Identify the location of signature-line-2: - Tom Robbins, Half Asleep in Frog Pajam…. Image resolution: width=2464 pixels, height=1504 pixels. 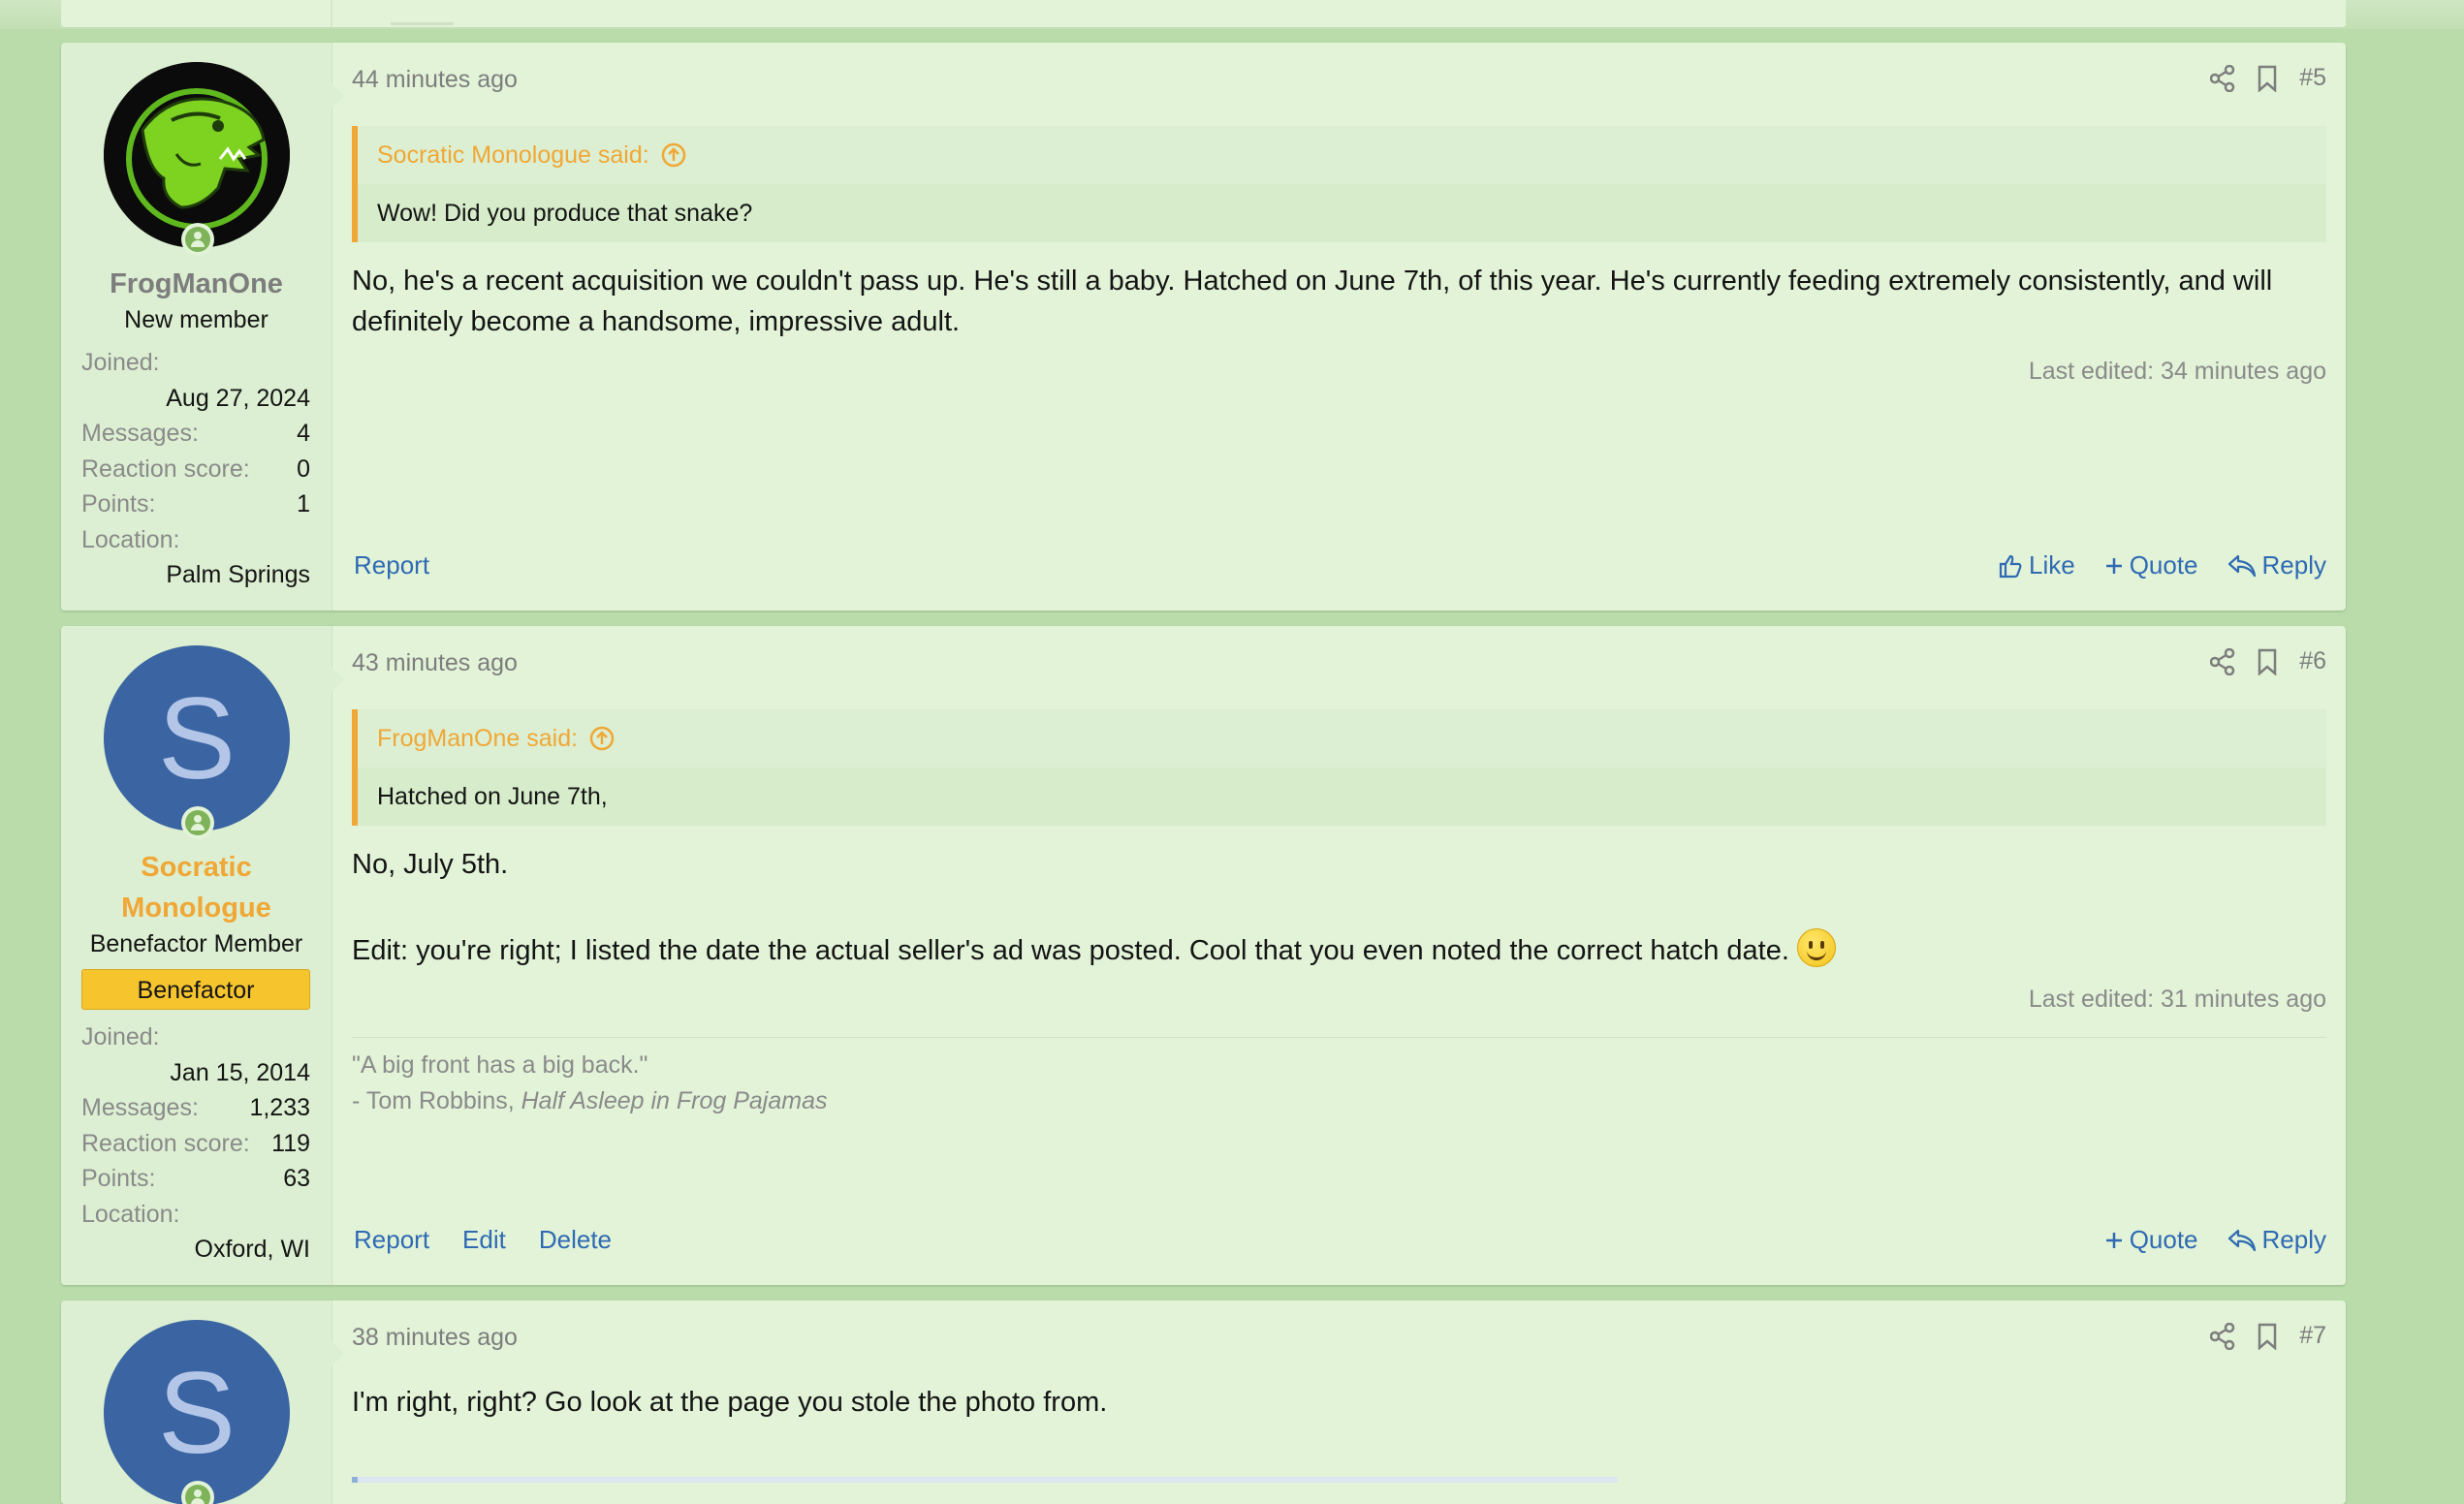
(1339, 1101).